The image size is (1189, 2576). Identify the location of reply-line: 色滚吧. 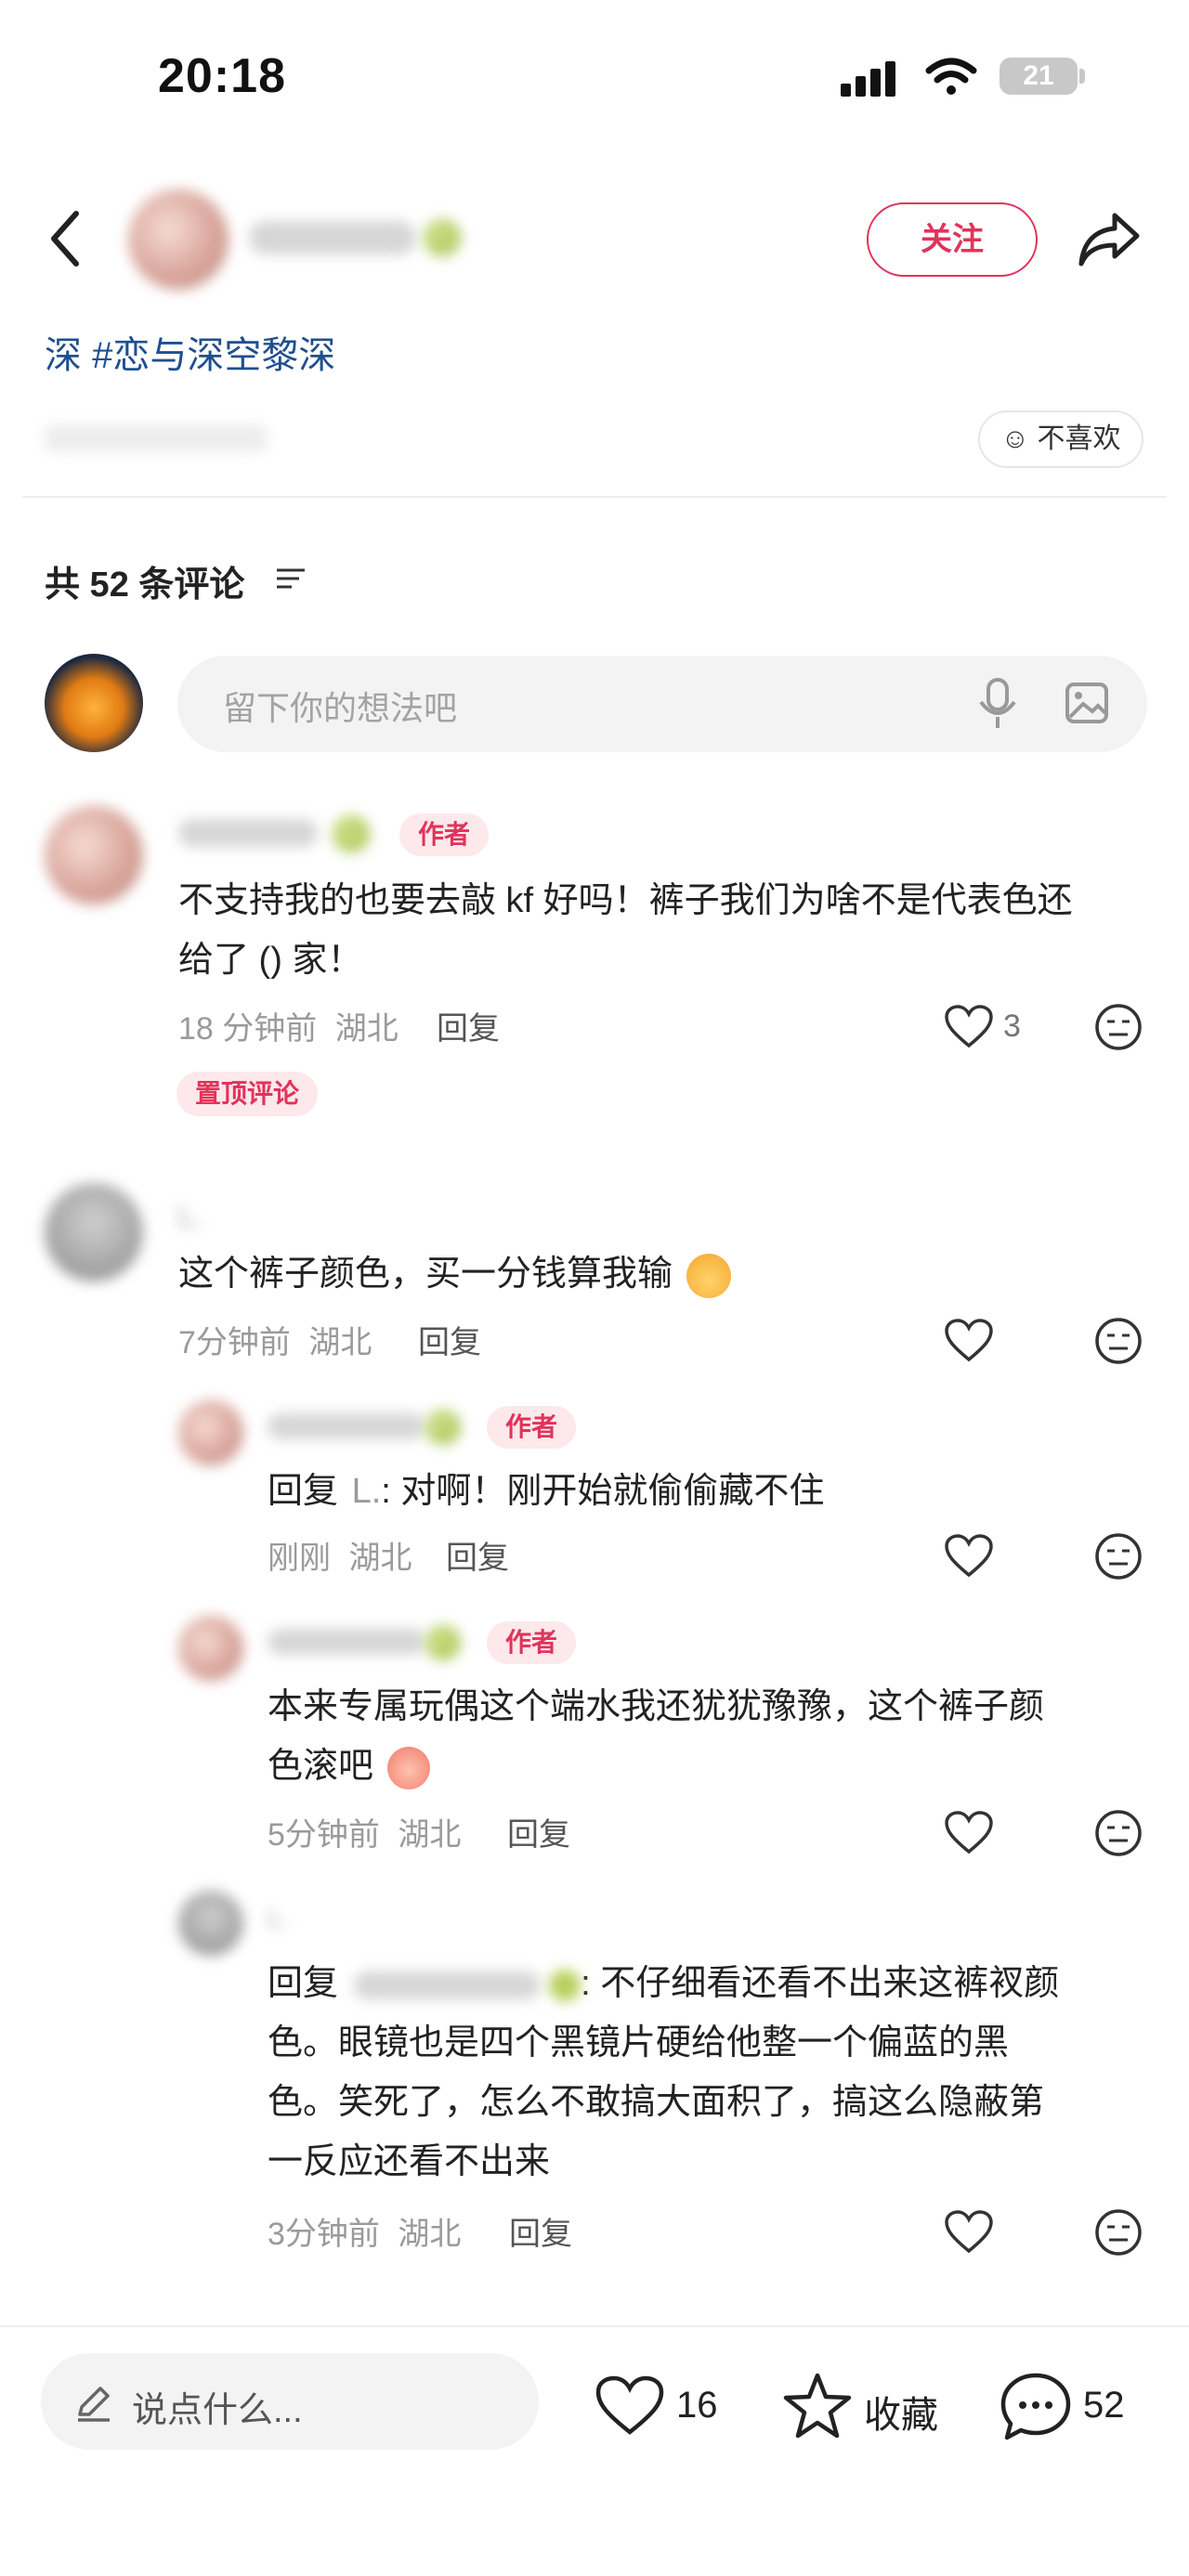
(321, 1767).